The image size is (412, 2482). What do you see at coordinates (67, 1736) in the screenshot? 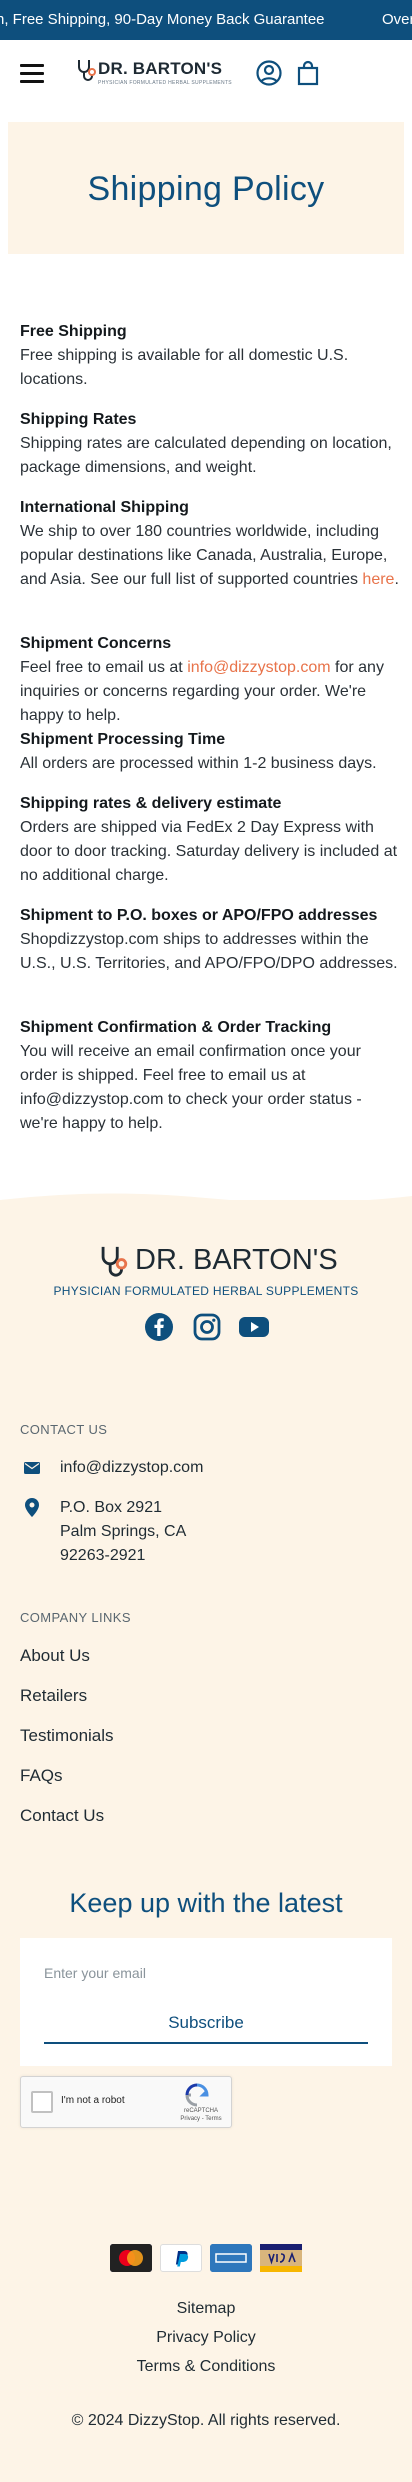
I see `footer-link-testimonials: Testimonials` at bounding box center [67, 1736].